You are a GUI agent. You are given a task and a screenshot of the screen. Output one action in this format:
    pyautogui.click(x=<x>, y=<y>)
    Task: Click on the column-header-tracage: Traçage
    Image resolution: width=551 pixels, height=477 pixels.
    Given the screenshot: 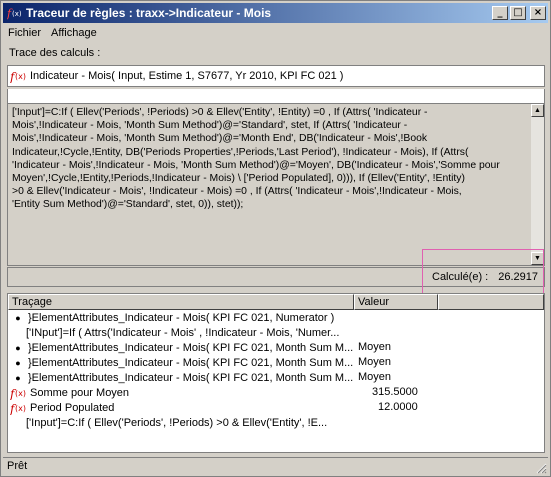 What is the action you would take?
    pyautogui.click(x=181, y=302)
    